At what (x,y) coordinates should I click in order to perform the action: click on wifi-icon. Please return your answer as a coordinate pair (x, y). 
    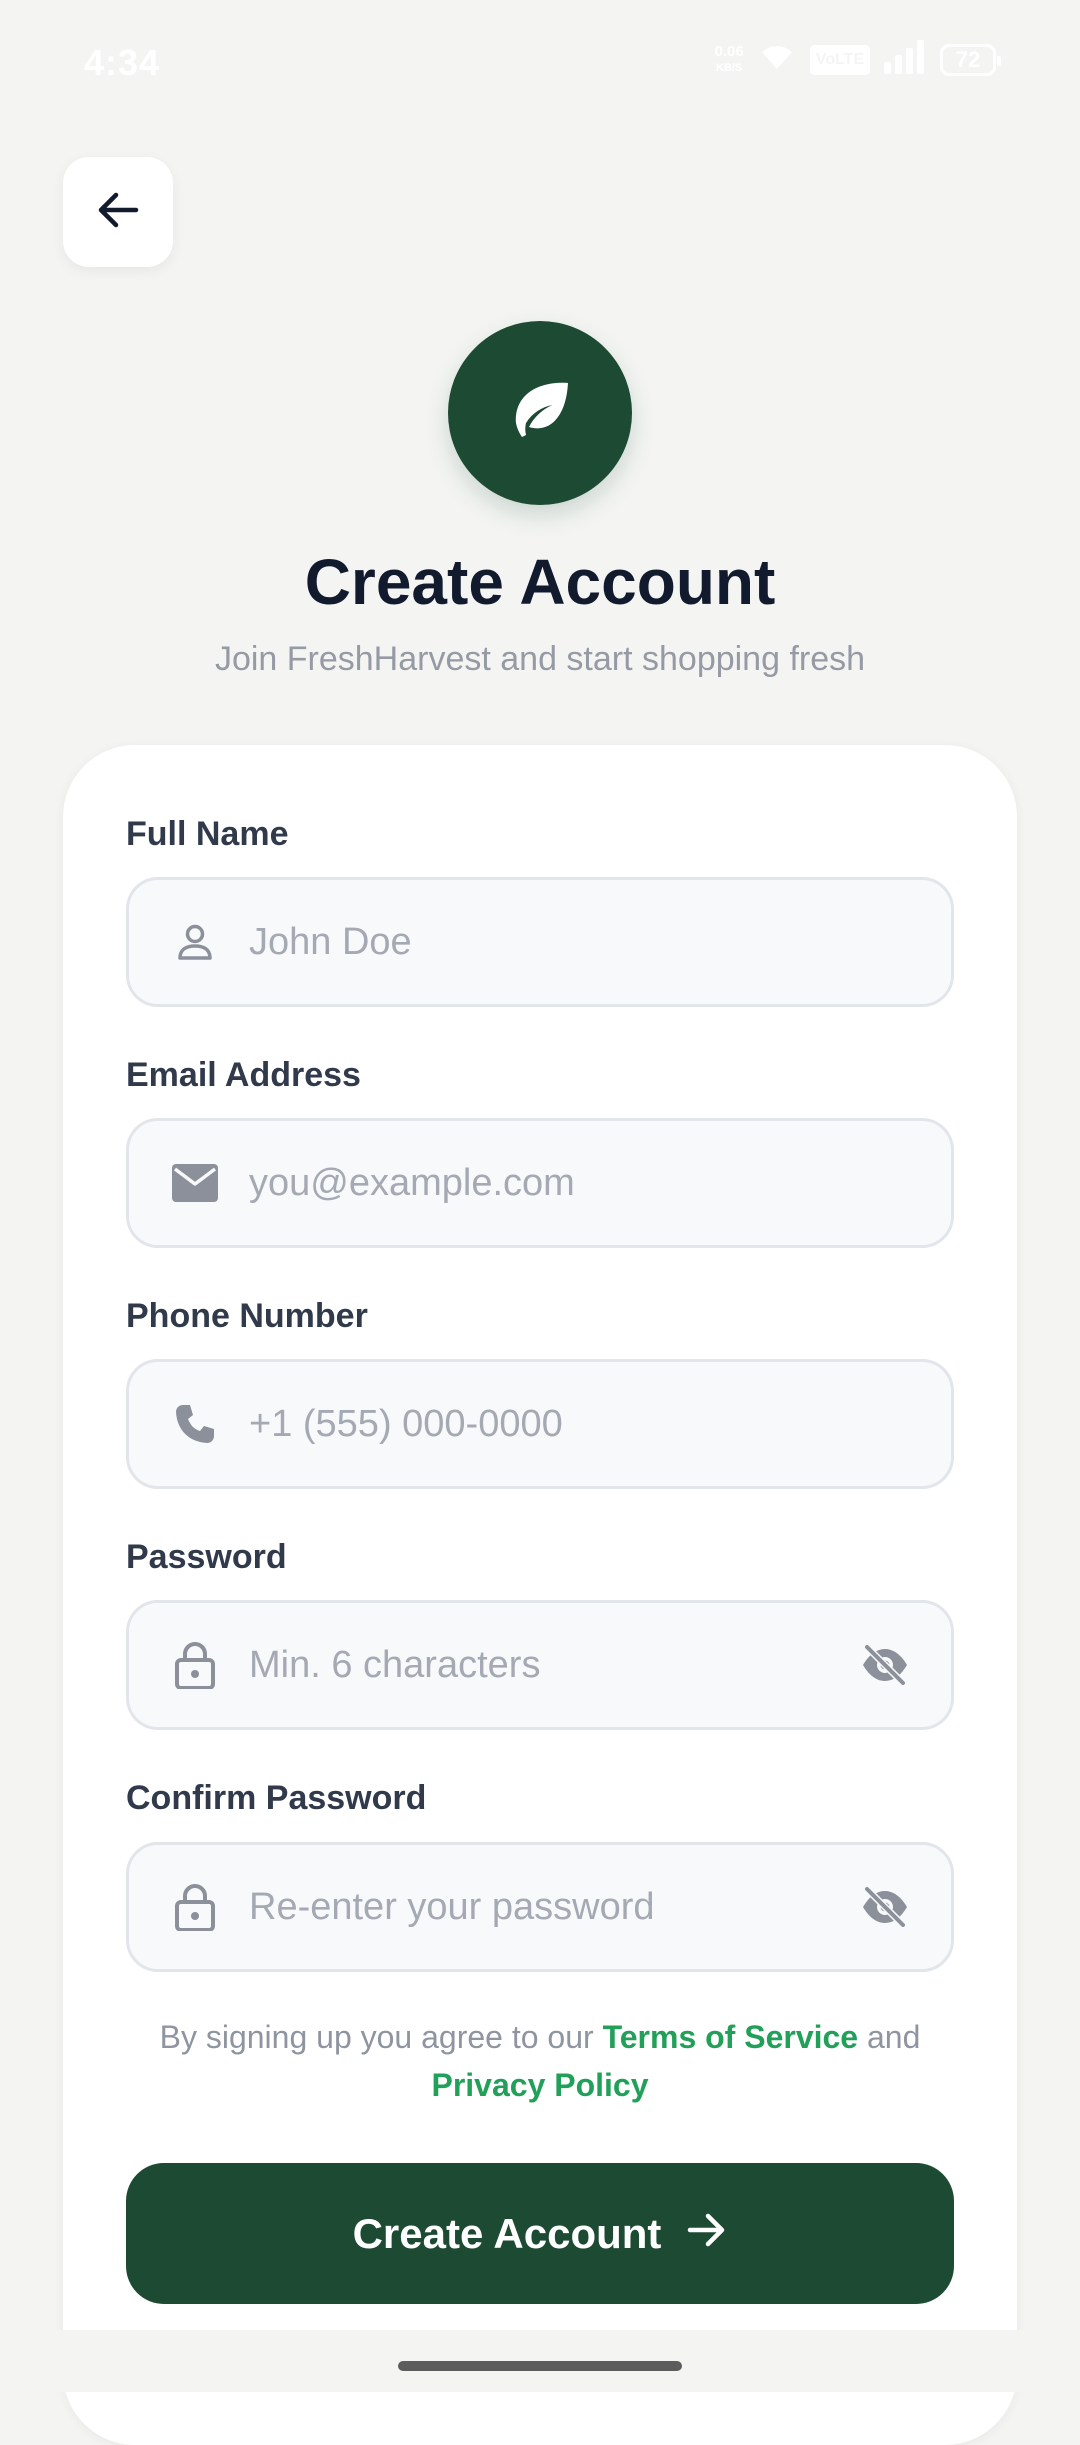
    Looking at the image, I should click on (777, 59).